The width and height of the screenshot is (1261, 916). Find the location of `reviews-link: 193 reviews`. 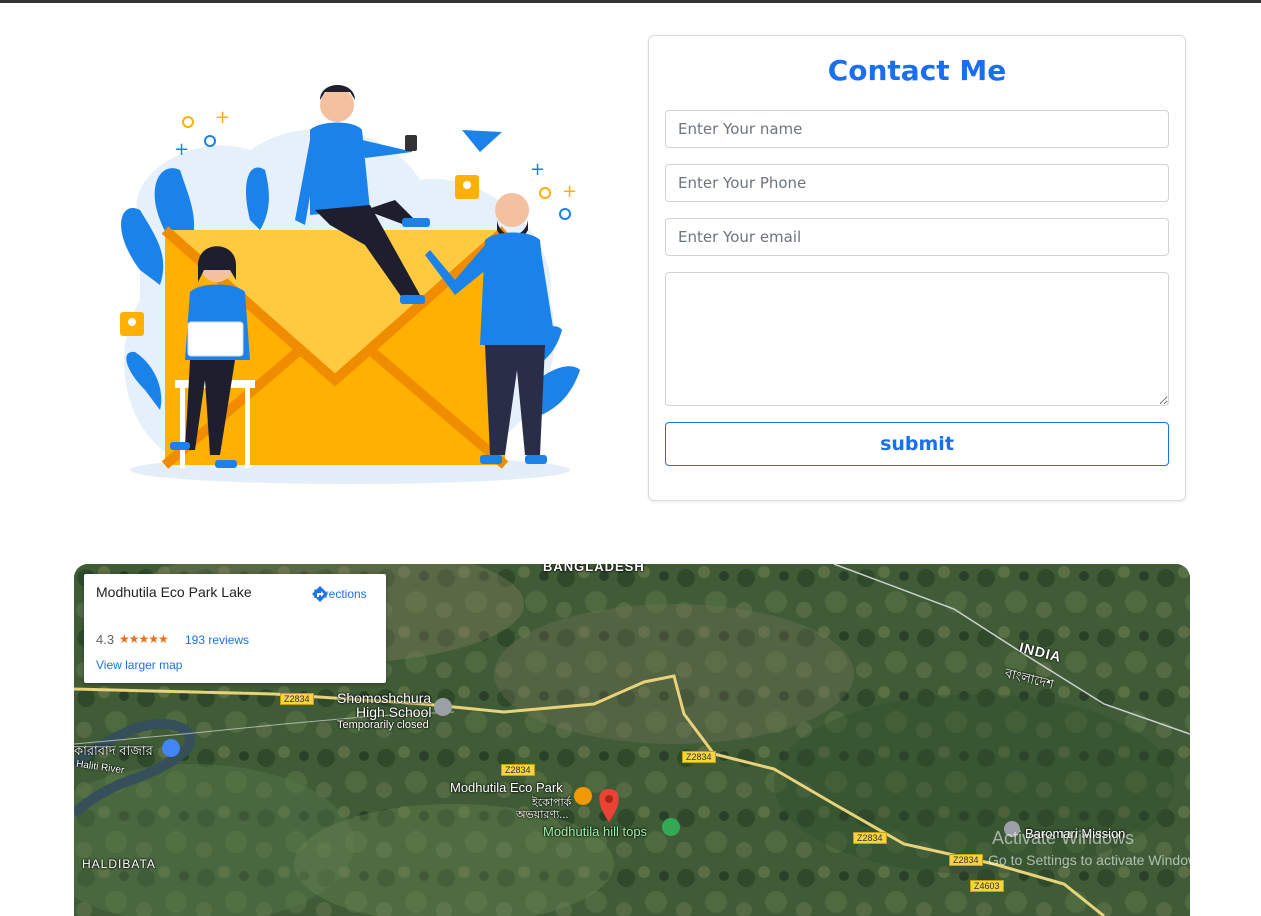

reviews-link: 193 reviews is located at coordinates (217, 640).